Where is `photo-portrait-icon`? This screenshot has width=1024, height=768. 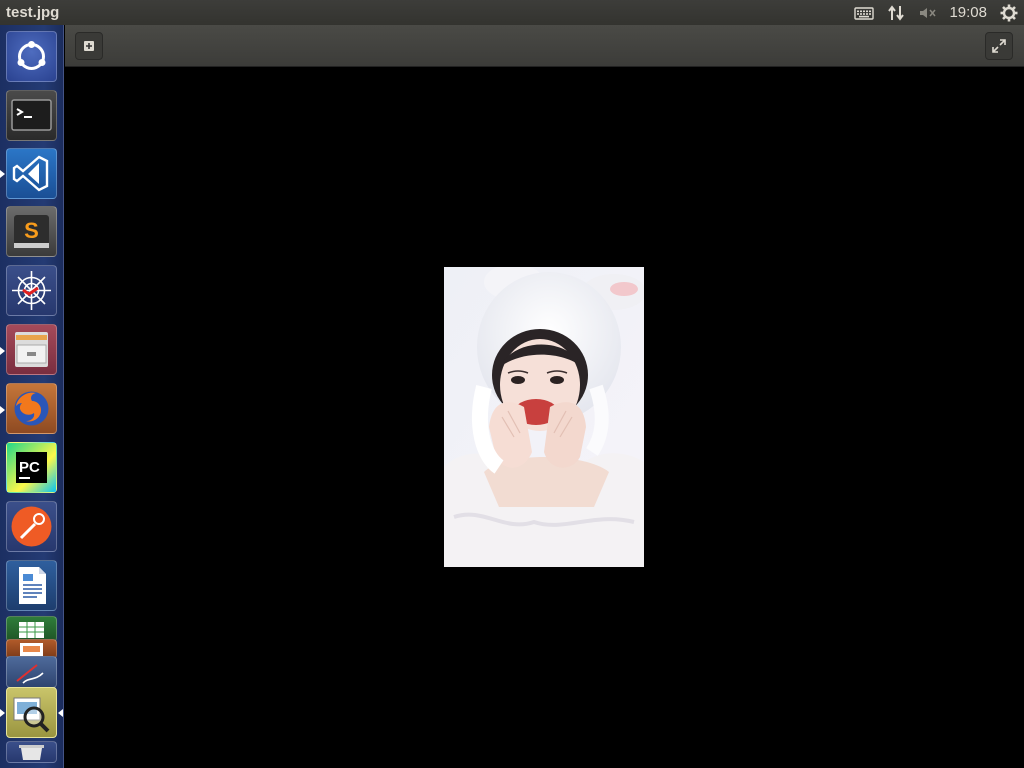
photo-portrait-icon is located at coordinates (544, 417).